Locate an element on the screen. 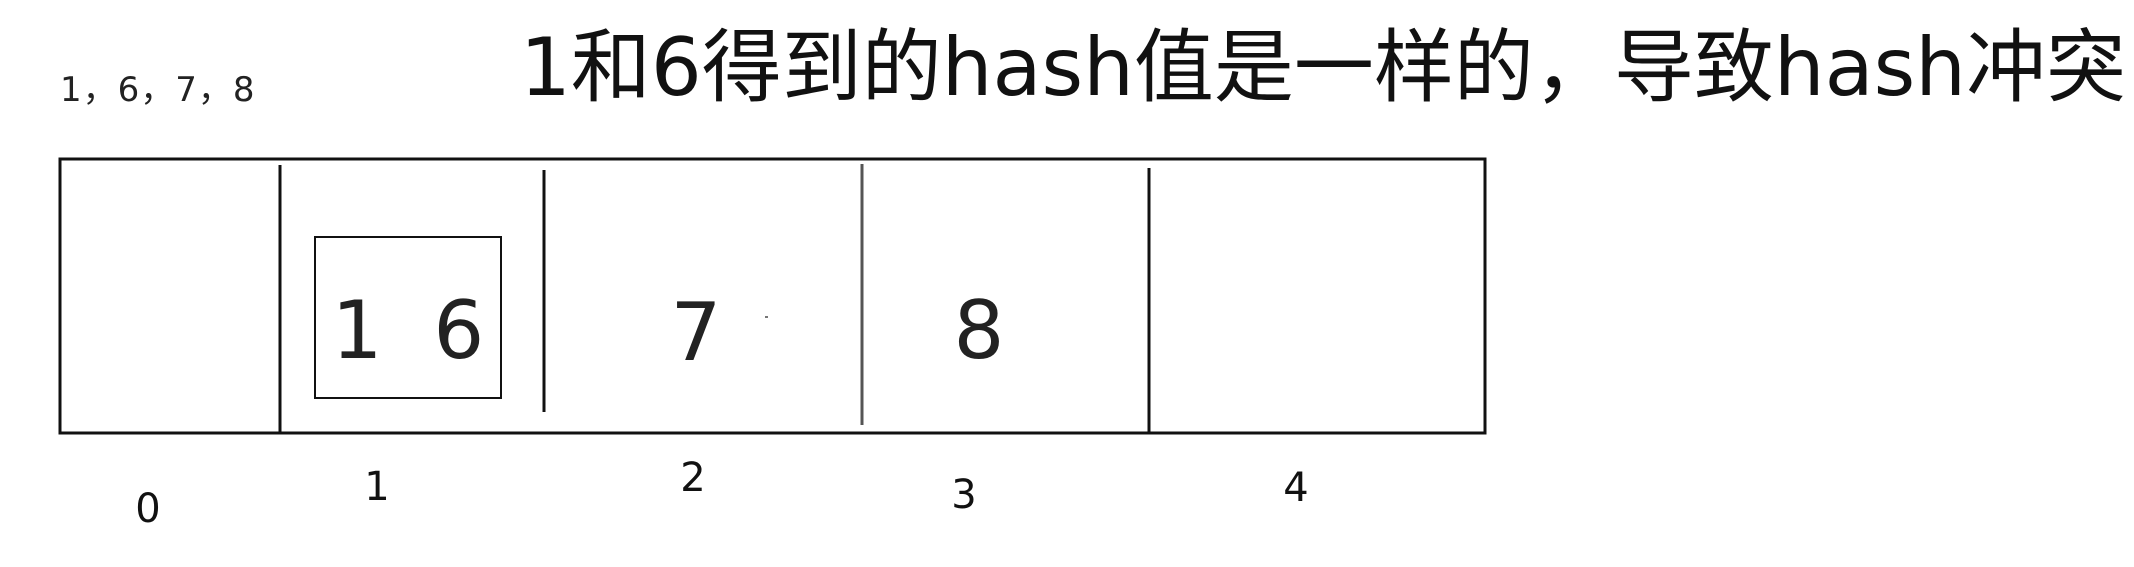  slot-index-4: 4 is located at coordinates (1295, 488).